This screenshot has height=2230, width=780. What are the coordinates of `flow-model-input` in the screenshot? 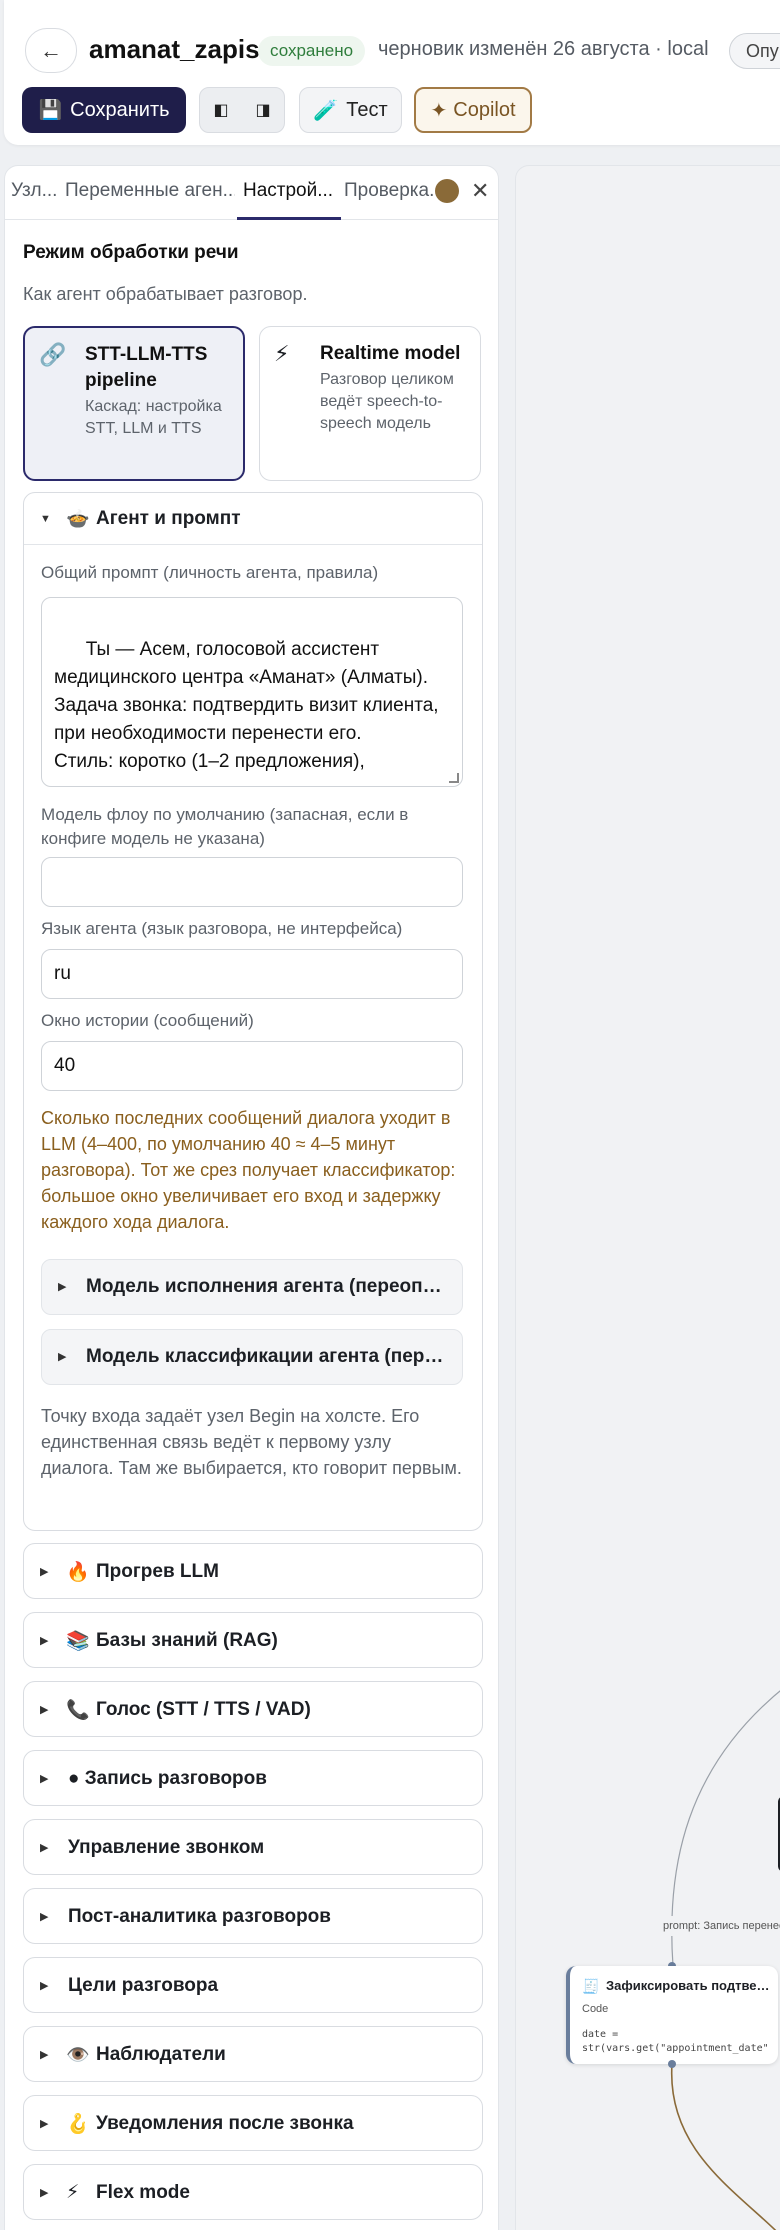 It's located at (252, 882).